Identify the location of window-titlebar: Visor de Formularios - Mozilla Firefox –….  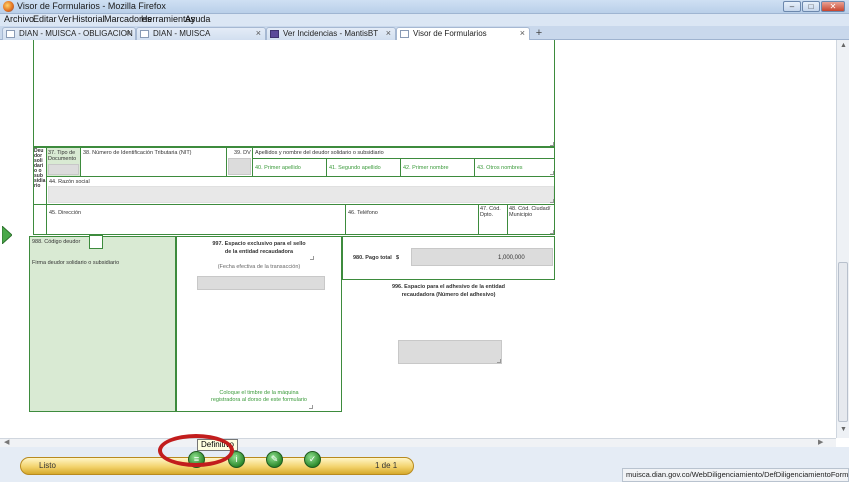
(424, 7).